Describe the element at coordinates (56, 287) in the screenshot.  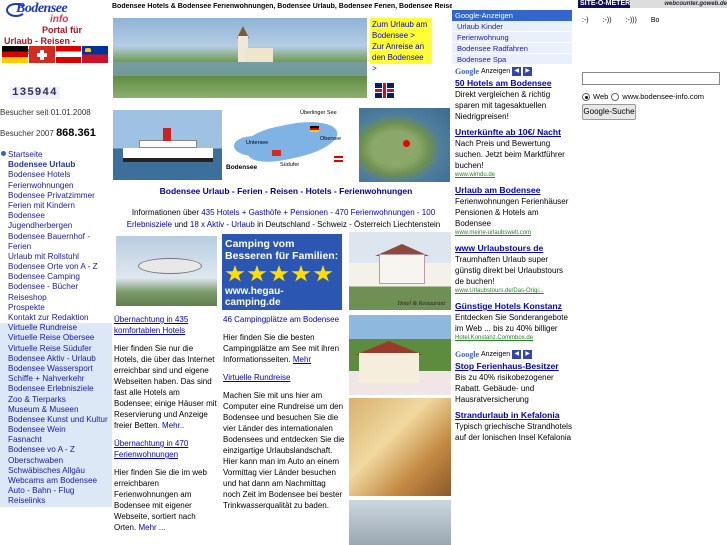
I see `sidebar-item: Bodensee - Bücher` at that location.